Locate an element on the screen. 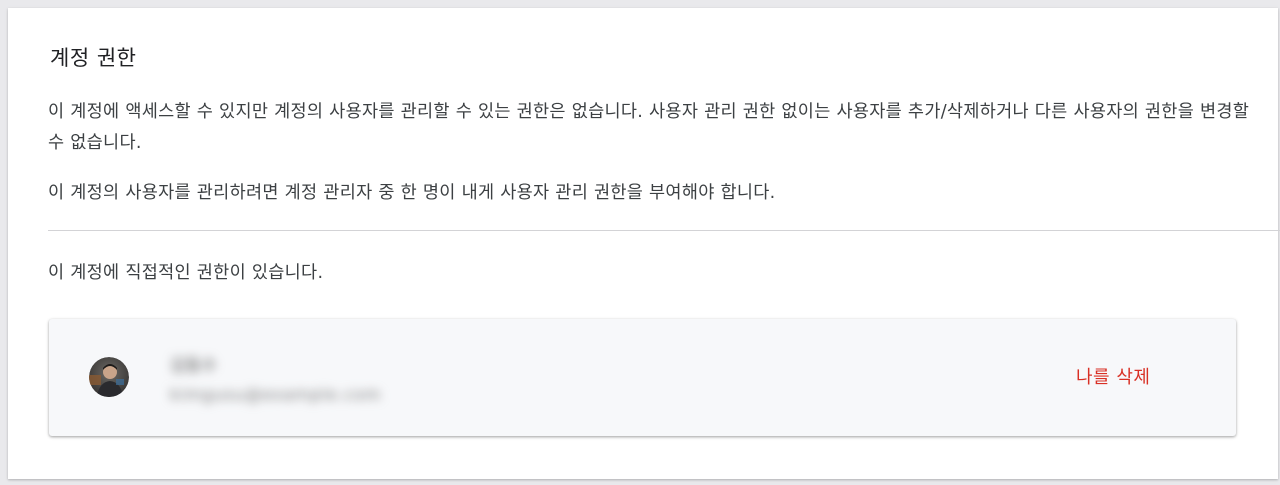  direct-permission-text: 이 계정에 직접적인 권한이 있습니다. is located at coordinates (186, 273).